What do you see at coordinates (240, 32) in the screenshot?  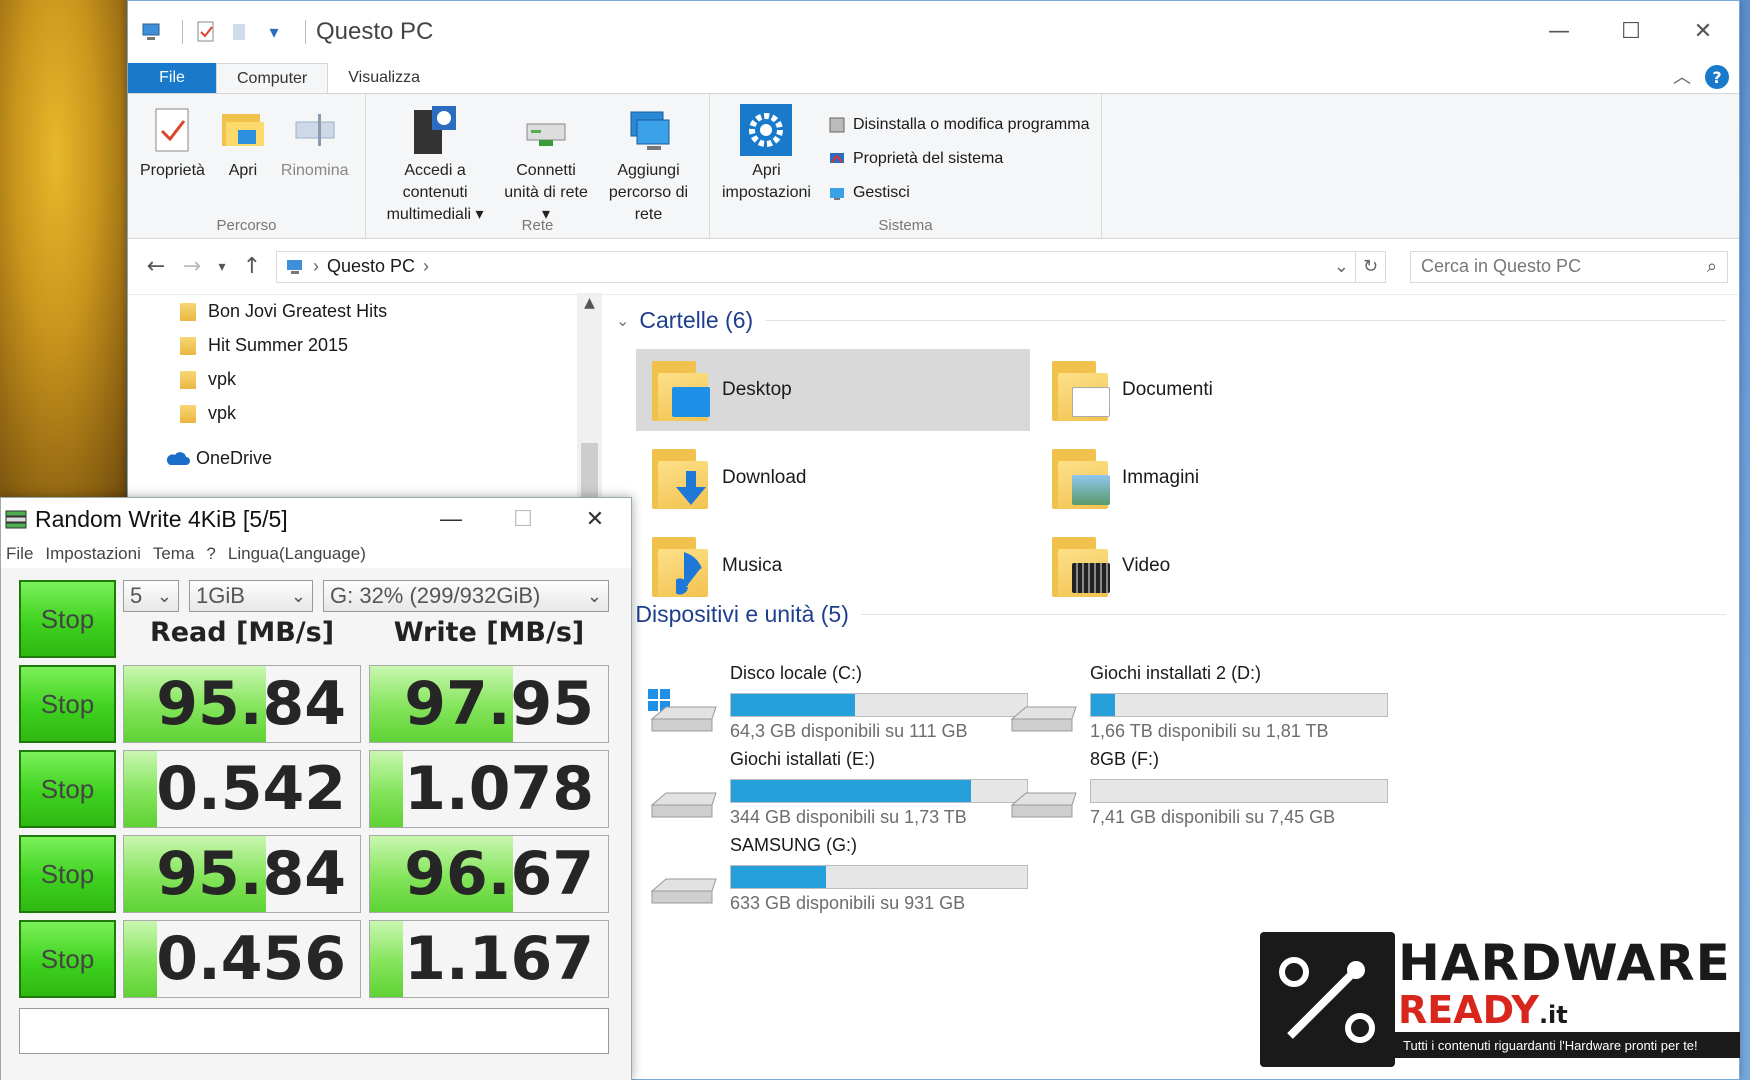 I see `new-folder-icon` at bounding box center [240, 32].